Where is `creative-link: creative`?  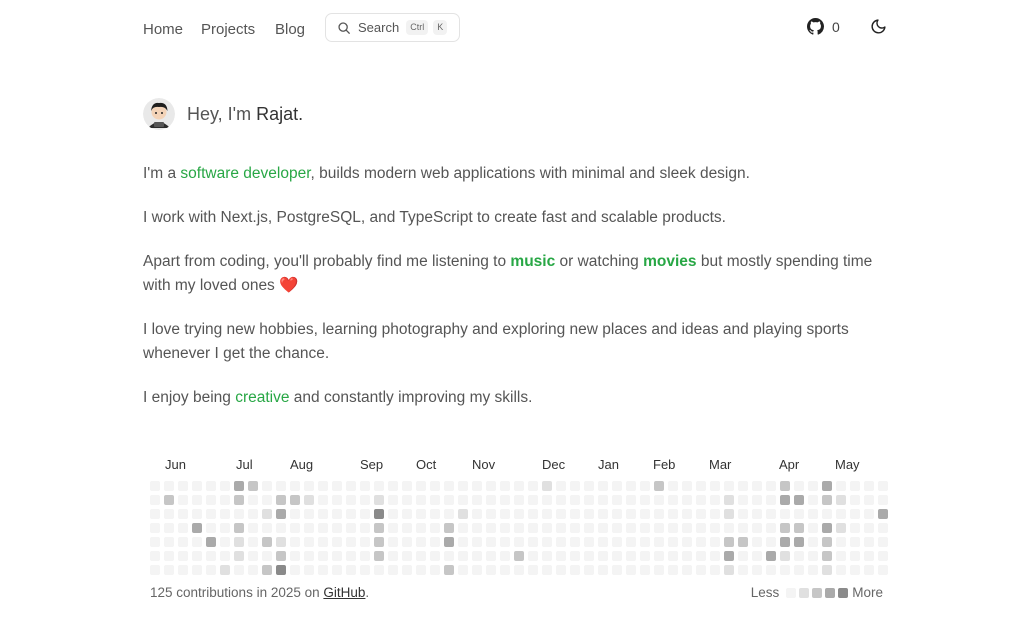
creative-link: creative is located at coordinates (262, 397).